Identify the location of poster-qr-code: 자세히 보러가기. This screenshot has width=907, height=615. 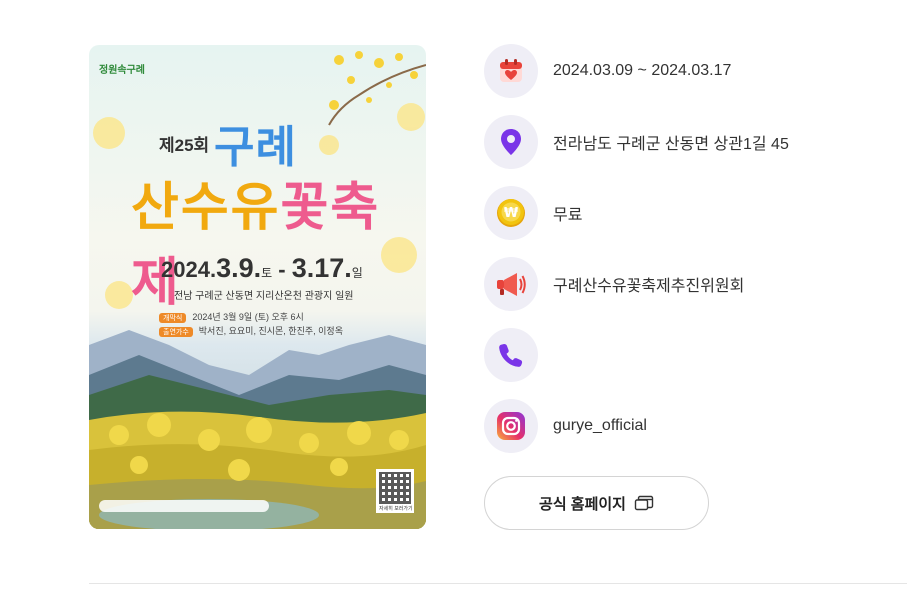
(395, 491).